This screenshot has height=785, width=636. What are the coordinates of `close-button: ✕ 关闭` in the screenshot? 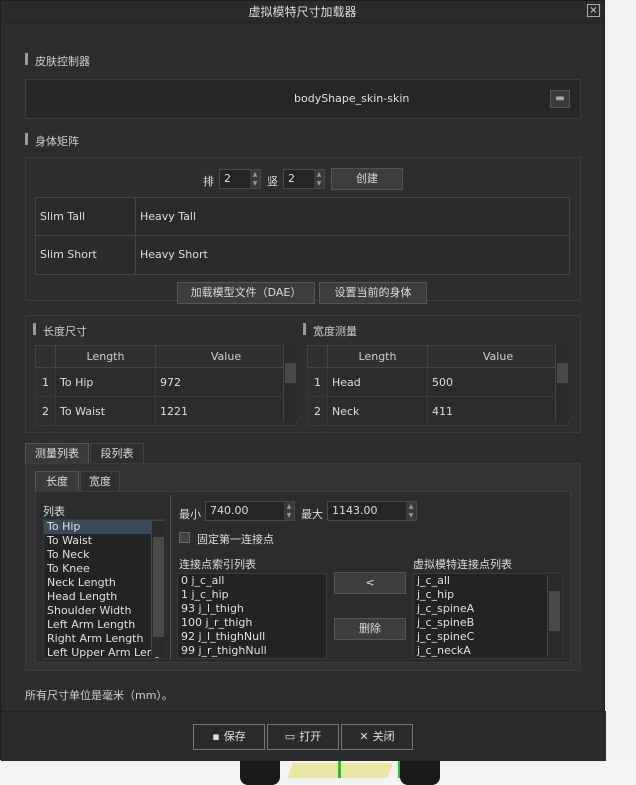 It's located at (377, 737).